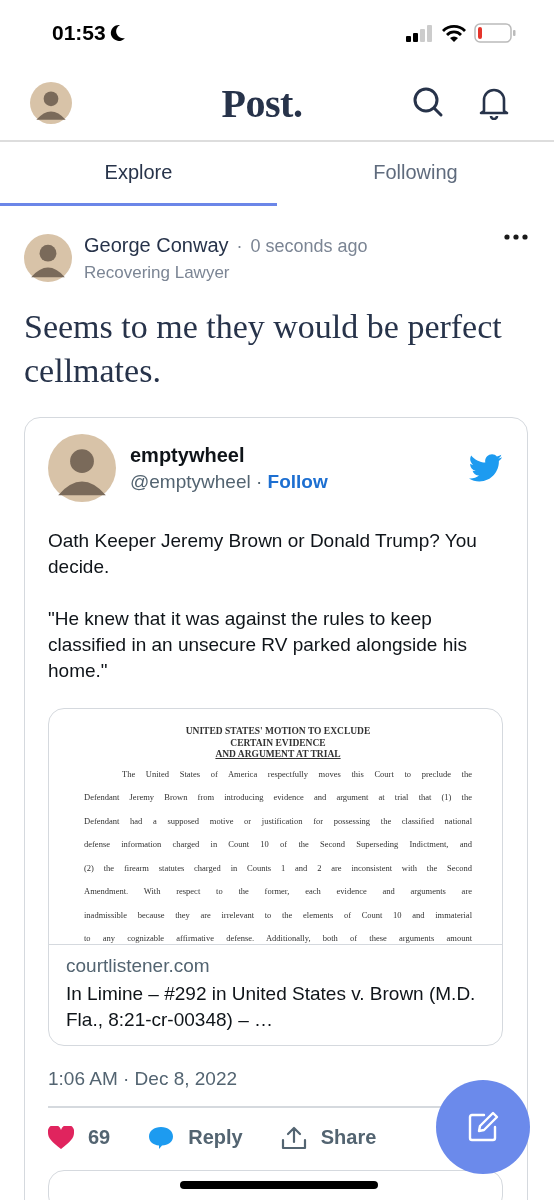  What do you see at coordinates (161, 1137) in the screenshot?
I see `speech-bubble-icon` at bounding box center [161, 1137].